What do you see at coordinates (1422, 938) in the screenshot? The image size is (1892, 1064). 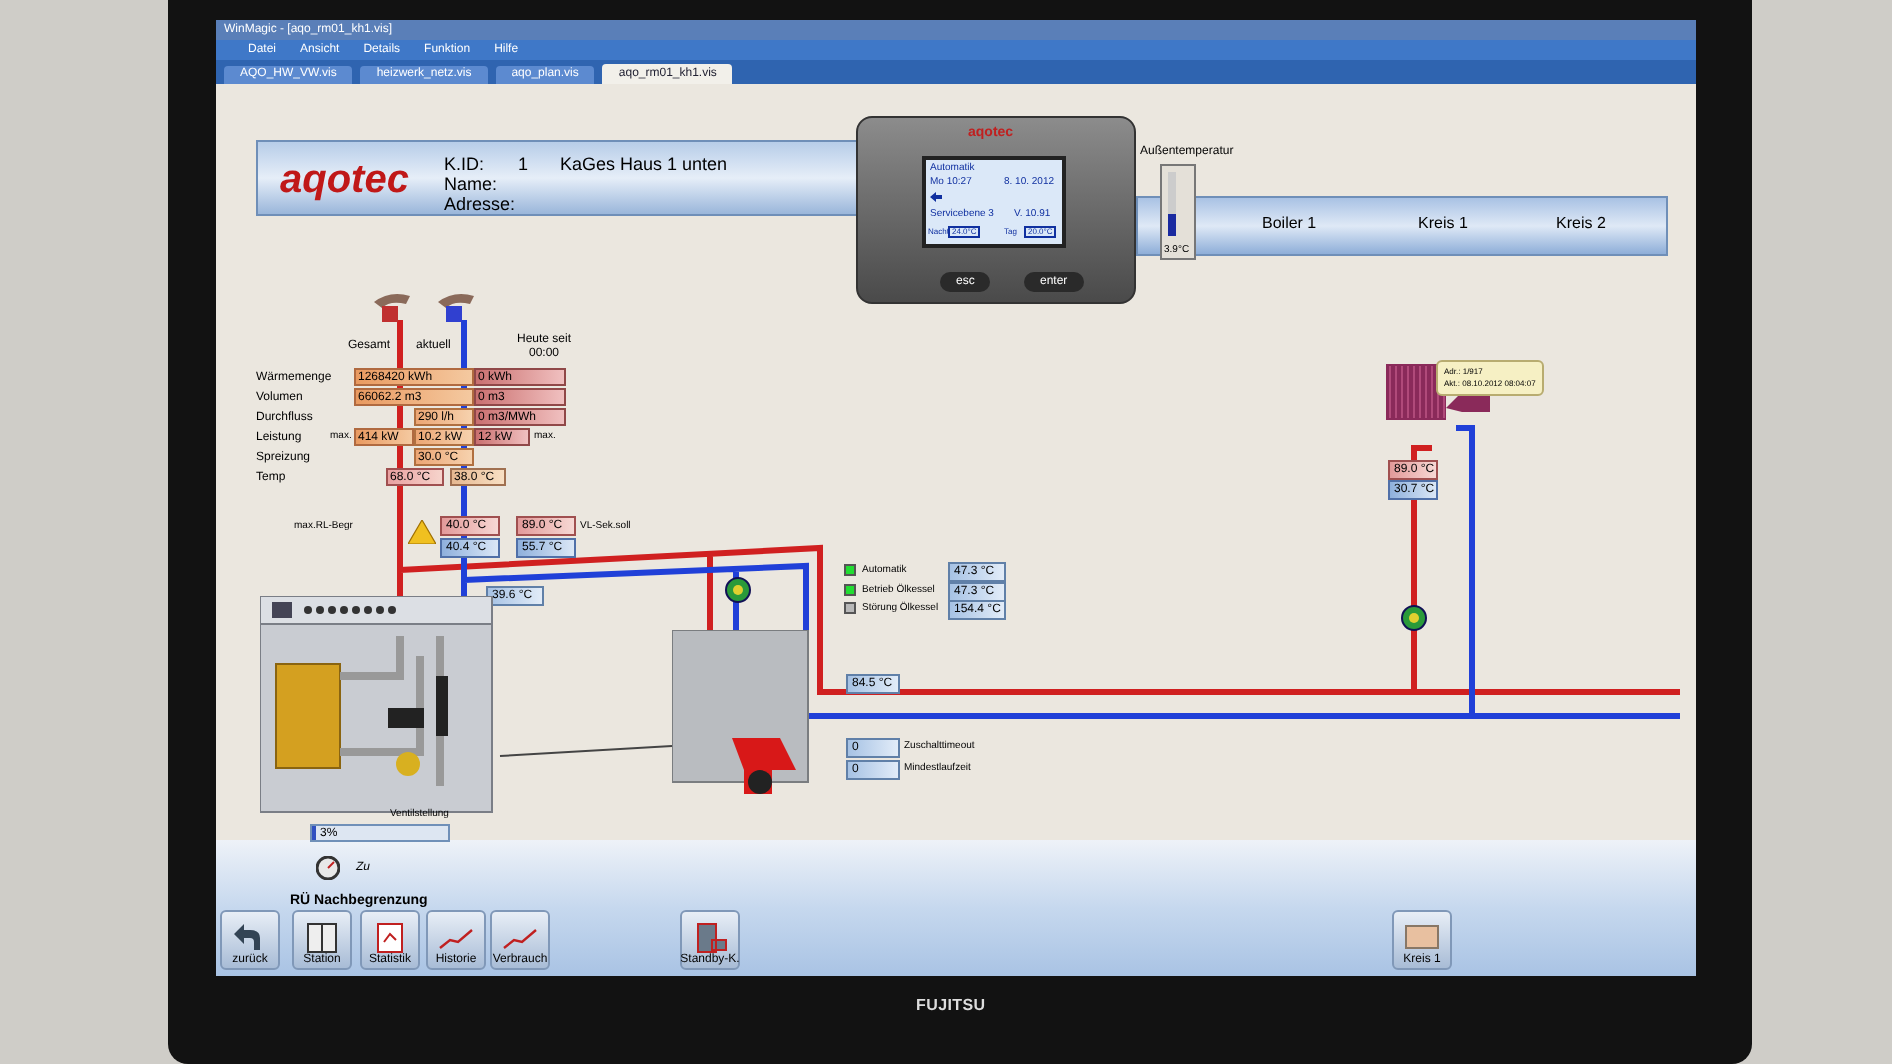 I see `panel-icon` at bounding box center [1422, 938].